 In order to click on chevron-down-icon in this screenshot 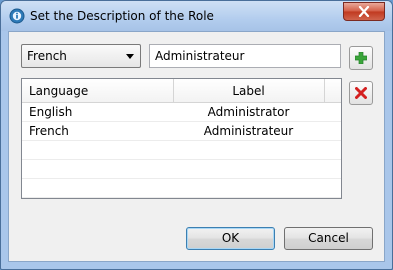, I will do `click(130, 56)`.